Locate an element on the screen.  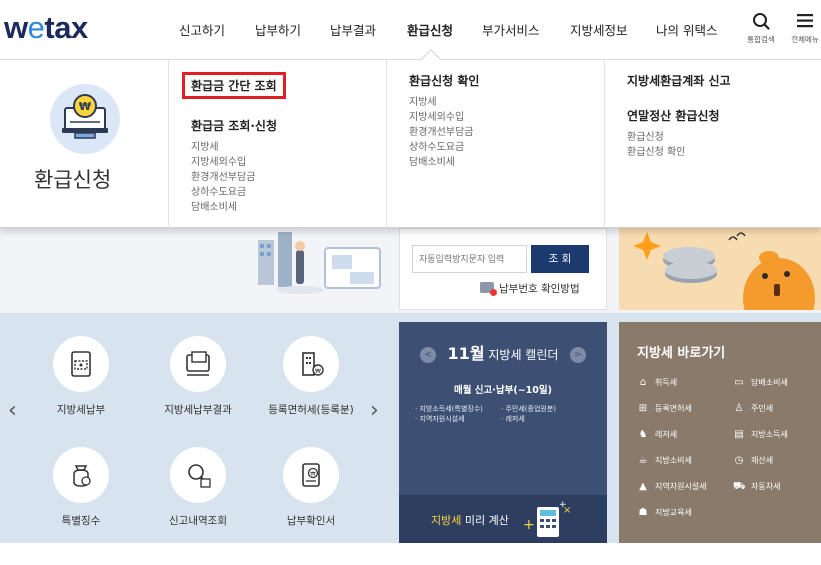
confirm-water-sewage-link: 상하수도요금 is located at coordinates (506, 147).